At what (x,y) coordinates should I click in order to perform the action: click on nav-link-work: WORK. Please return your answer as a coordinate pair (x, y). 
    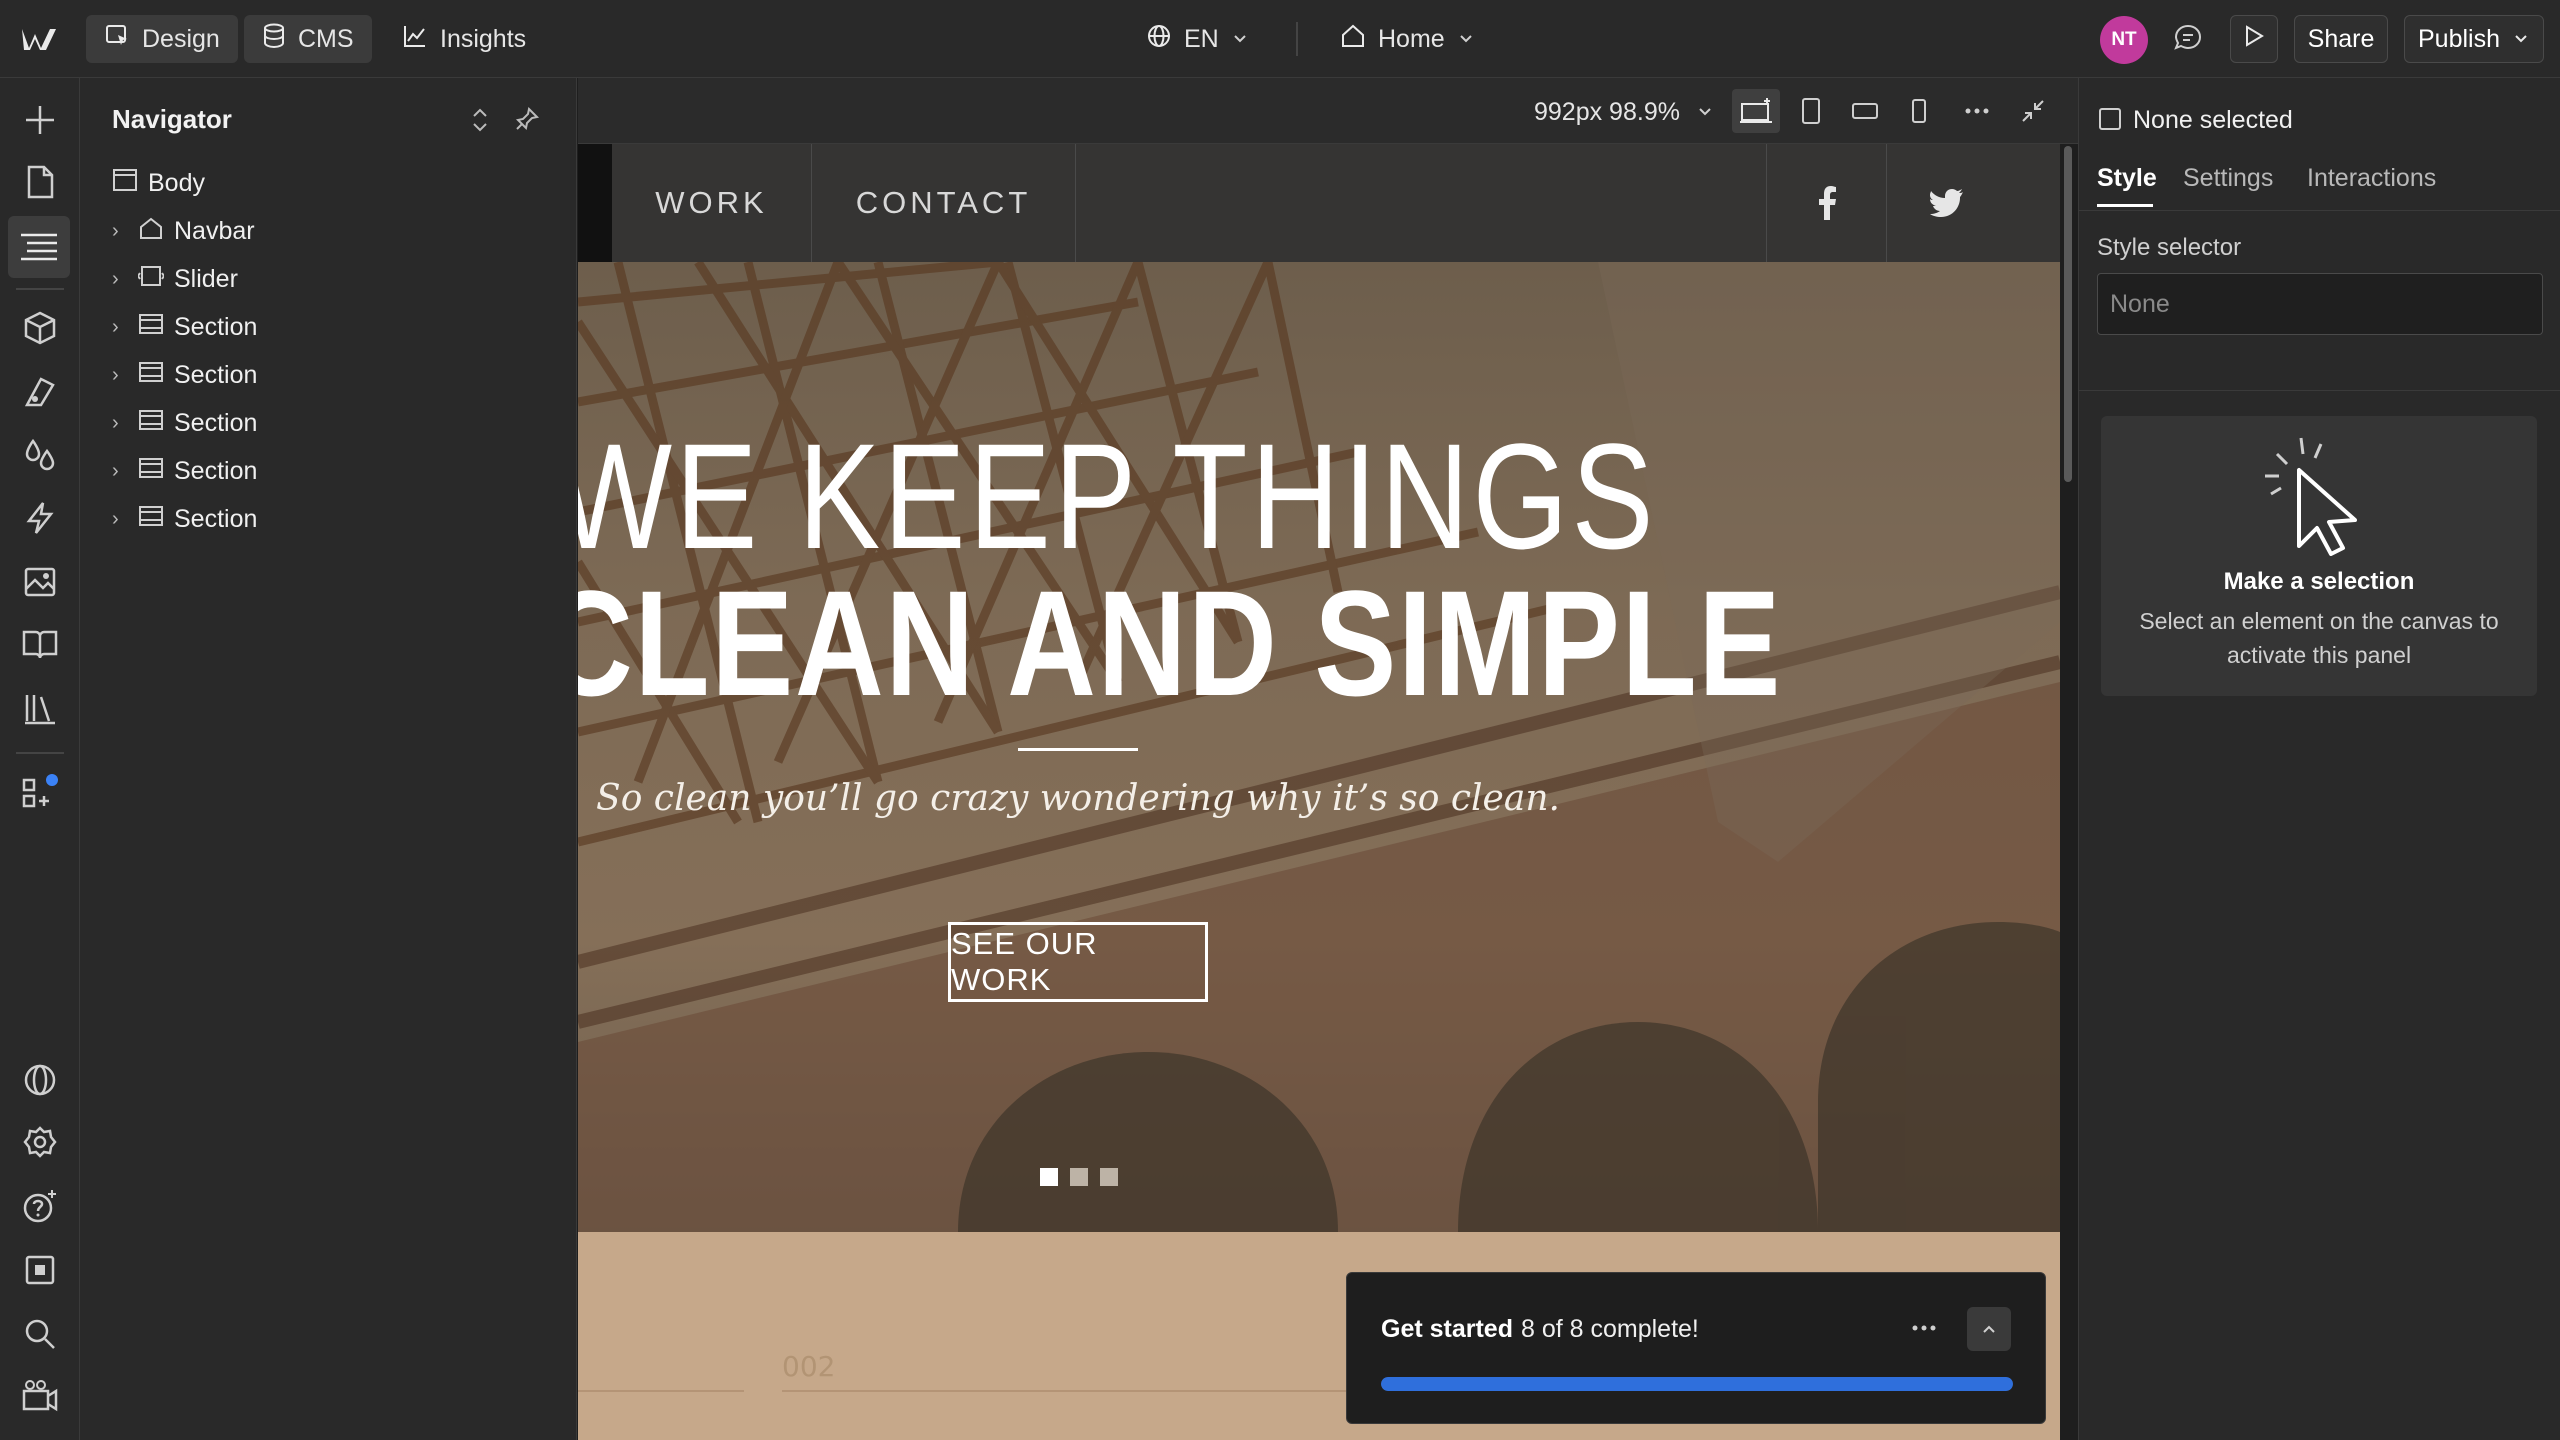
    Looking at the image, I should click on (712, 203).